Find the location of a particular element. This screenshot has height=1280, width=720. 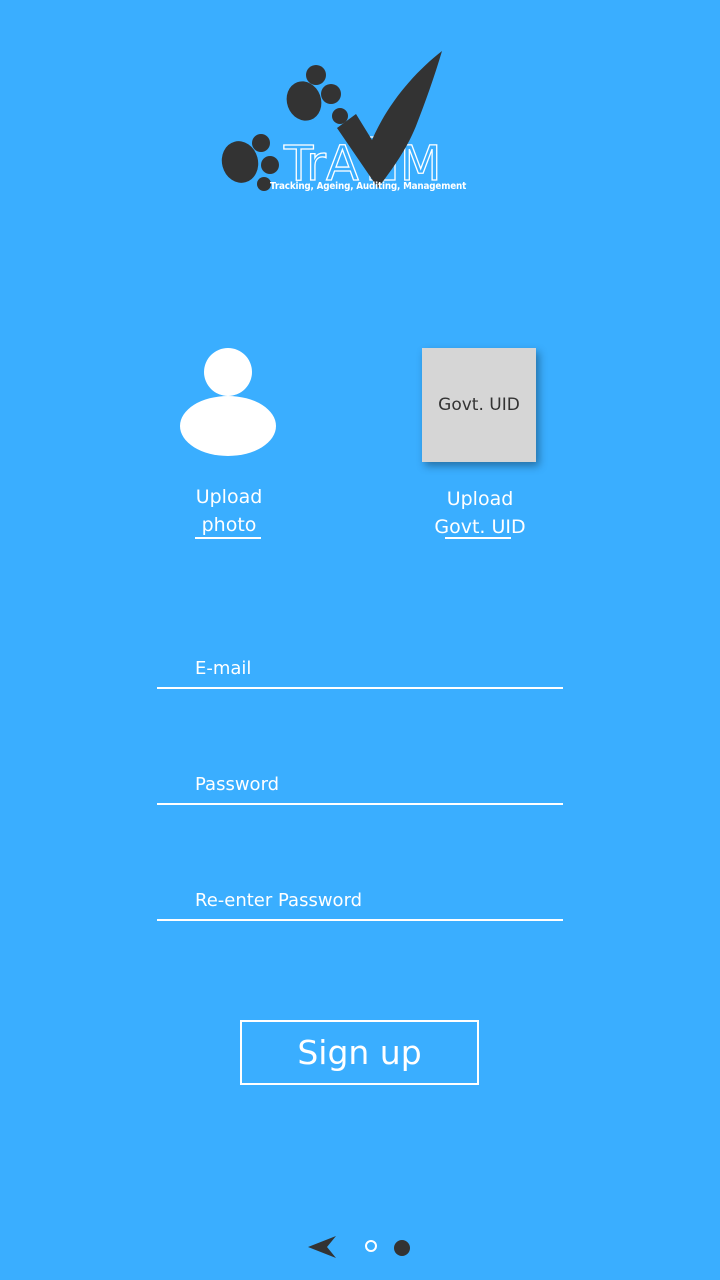

email-field is located at coordinates (360, 658).